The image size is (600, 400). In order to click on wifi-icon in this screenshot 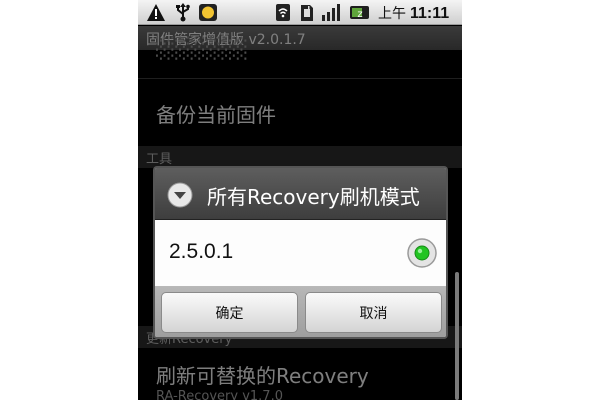, I will do `click(283, 12)`.